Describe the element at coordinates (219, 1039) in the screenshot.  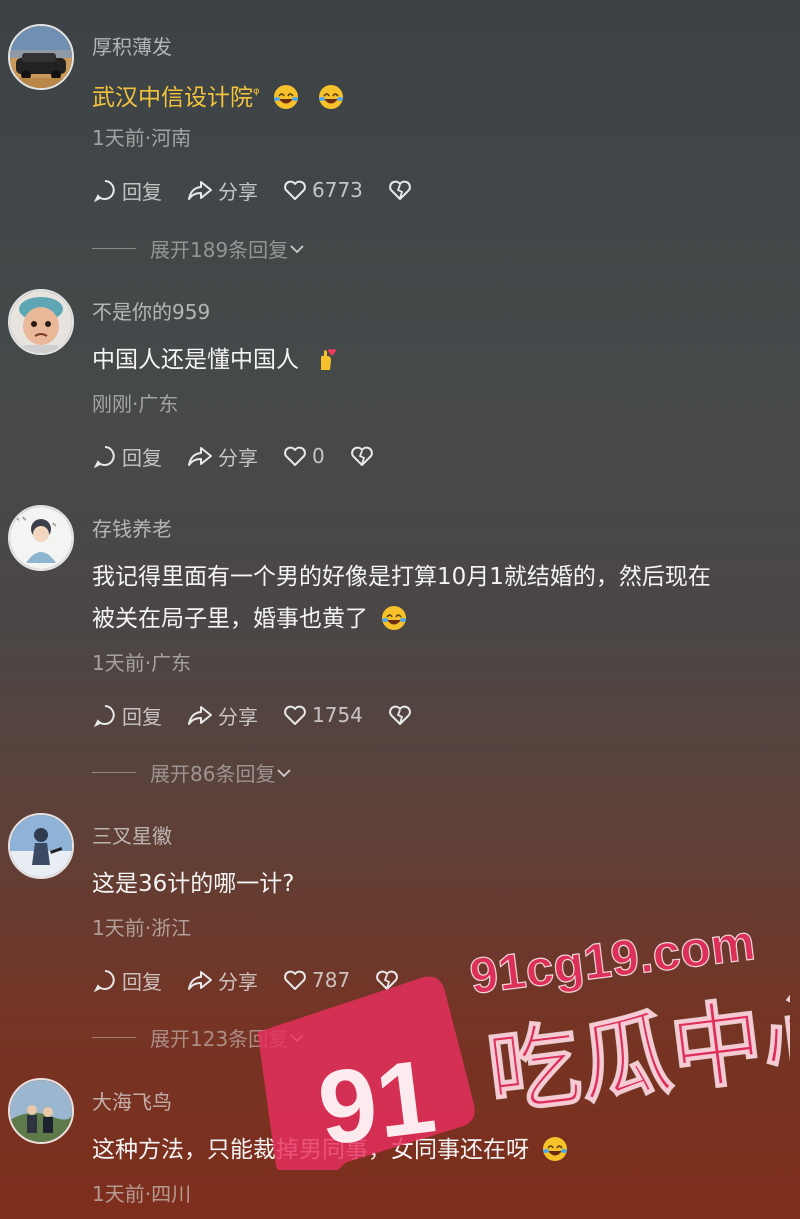
I see `expand-replies-label: 展开123条回复` at that location.